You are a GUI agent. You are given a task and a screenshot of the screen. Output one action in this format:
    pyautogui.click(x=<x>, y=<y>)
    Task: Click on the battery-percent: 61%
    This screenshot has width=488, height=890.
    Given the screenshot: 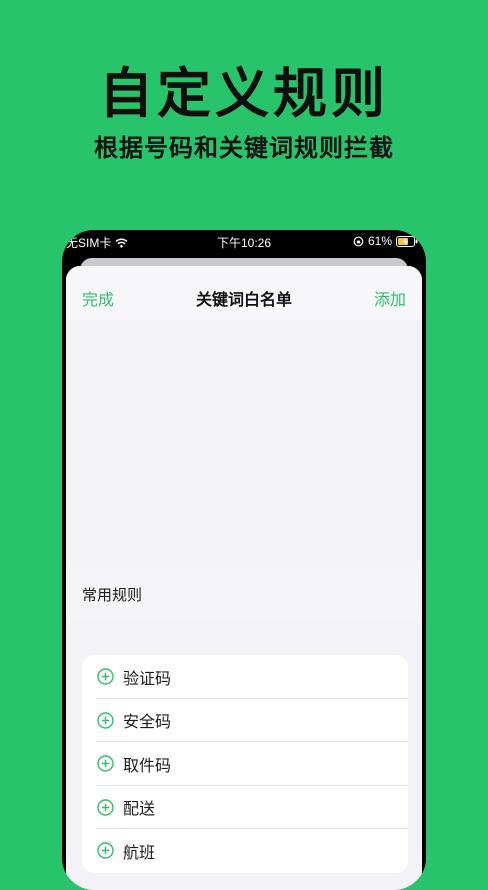 What is the action you would take?
    pyautogui.click(x=379, y=241)
    